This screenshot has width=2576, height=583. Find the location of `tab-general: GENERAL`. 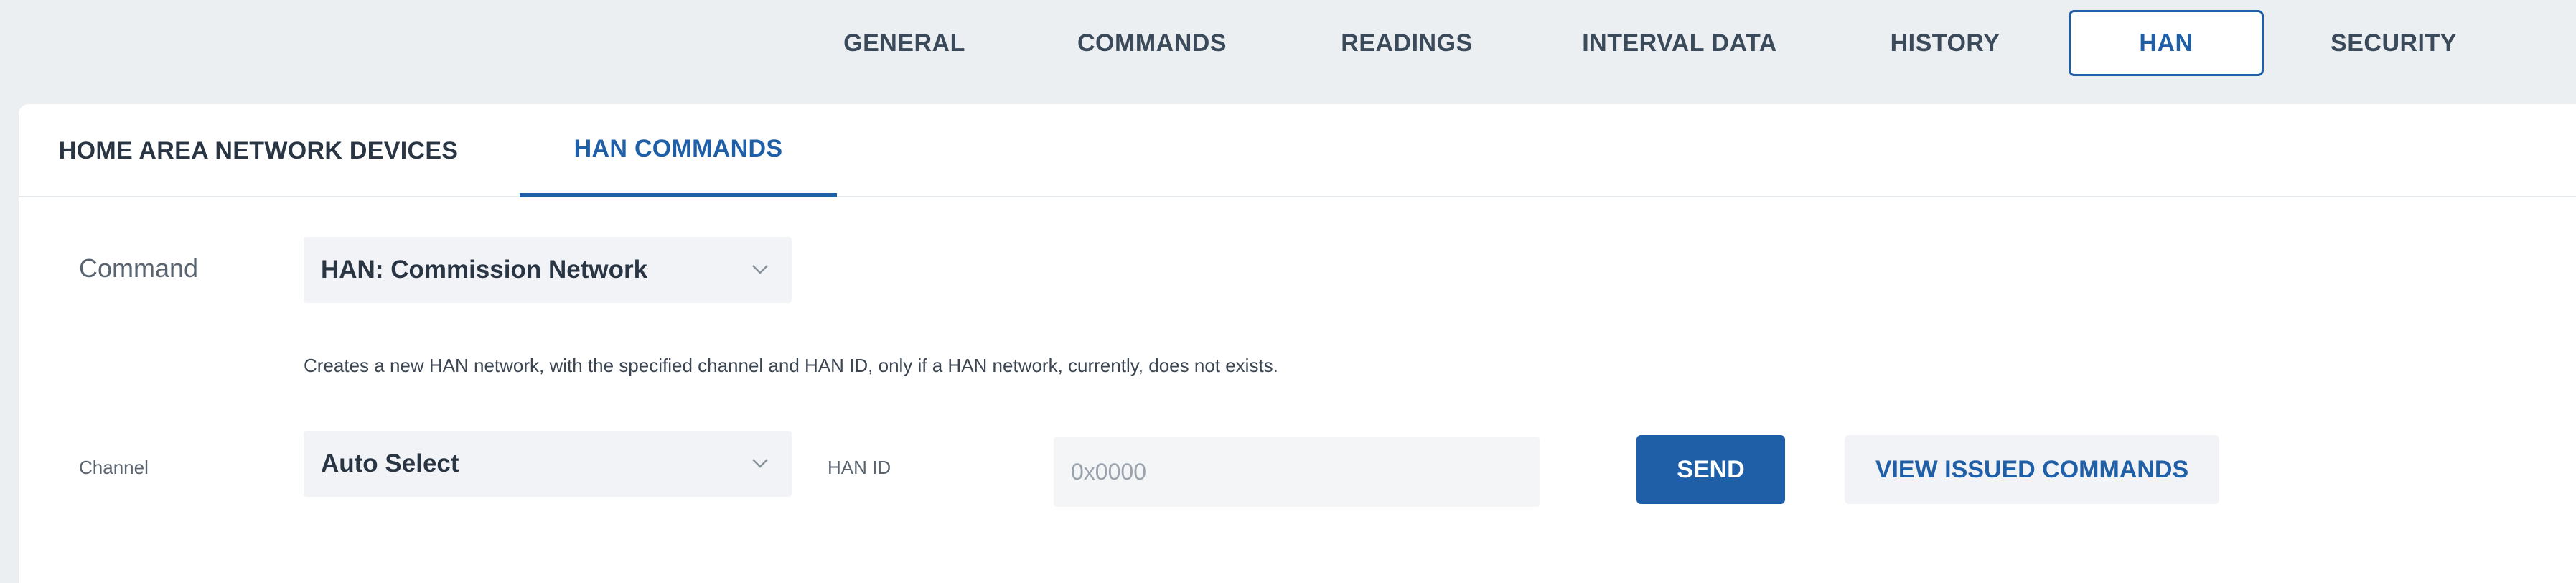

tab-general: GENERAL is located at coordinates (904, 43).